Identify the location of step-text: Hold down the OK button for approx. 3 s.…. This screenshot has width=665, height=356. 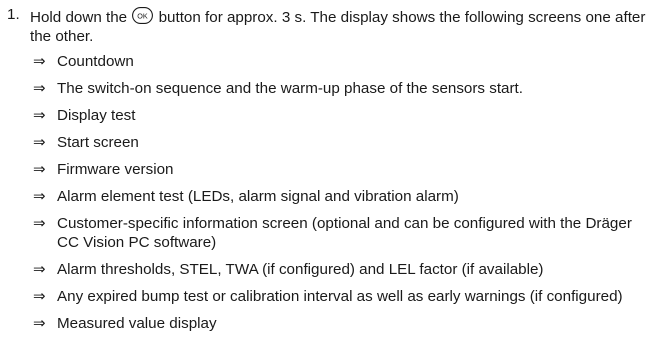
(346, 25).